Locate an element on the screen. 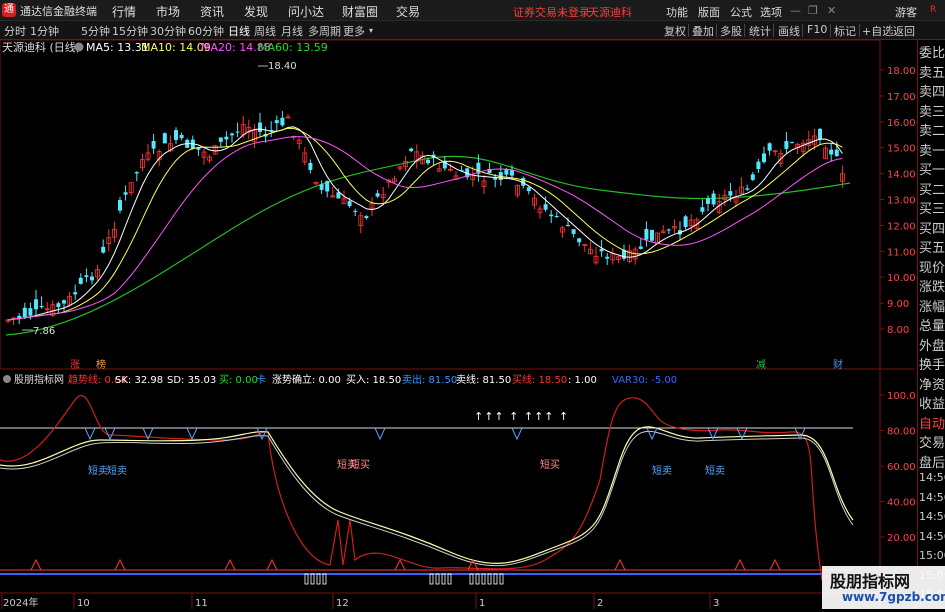  date-label-nov: 11 is located at coordinates (201, 603).